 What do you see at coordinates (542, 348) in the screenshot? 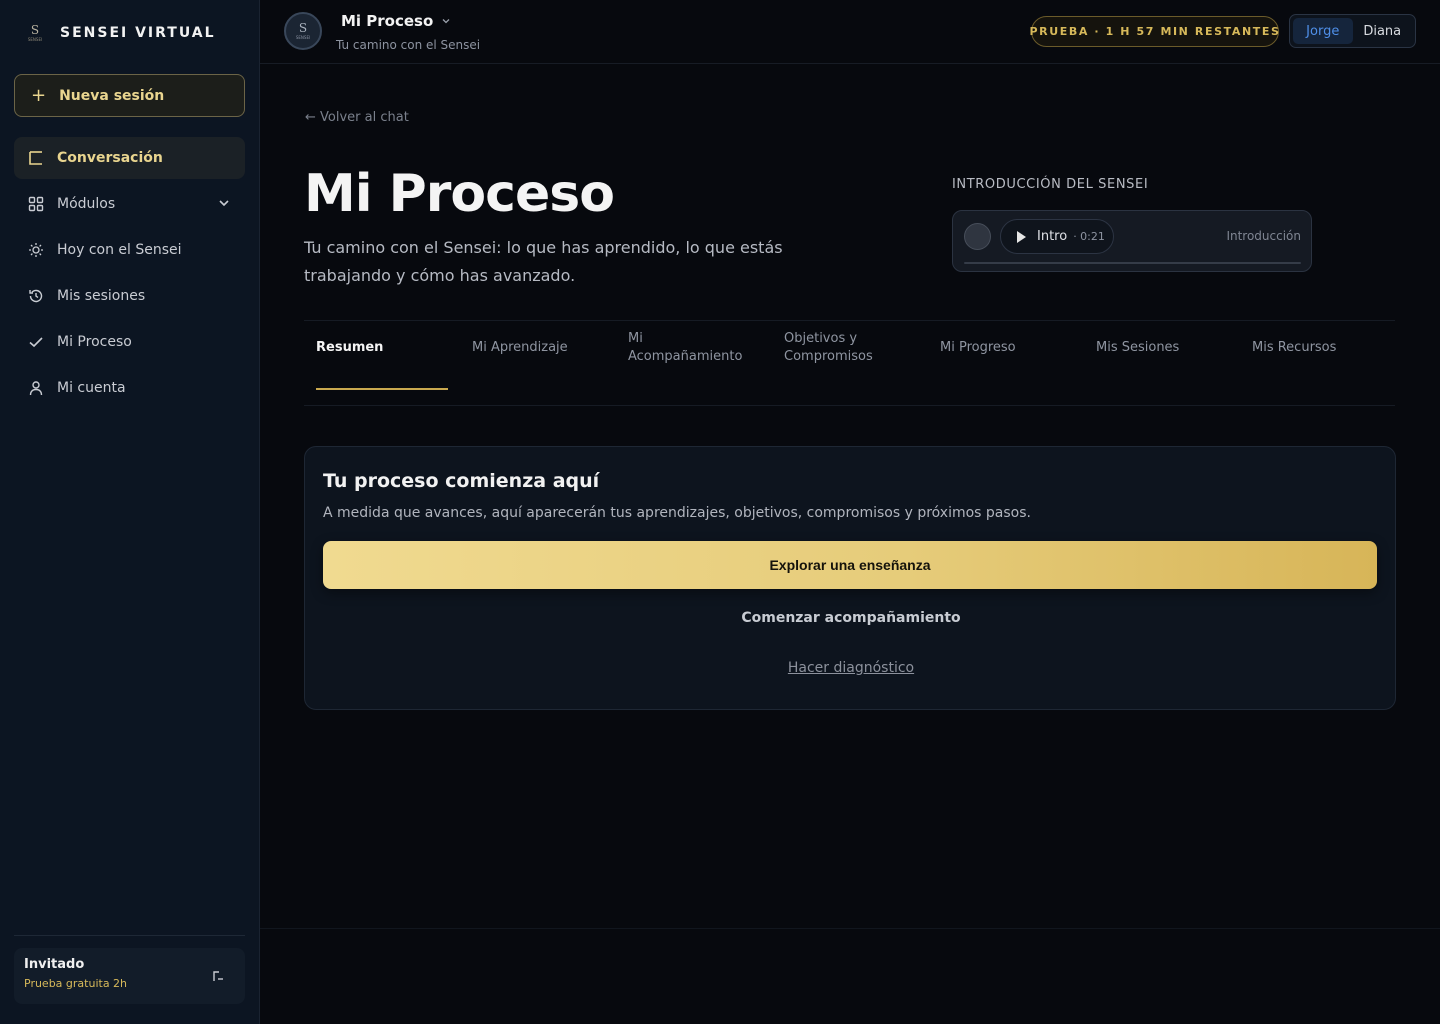
I see `tab-mi-aprendizaje: Mi Aprendizaje` at bounding box center [542, 348].